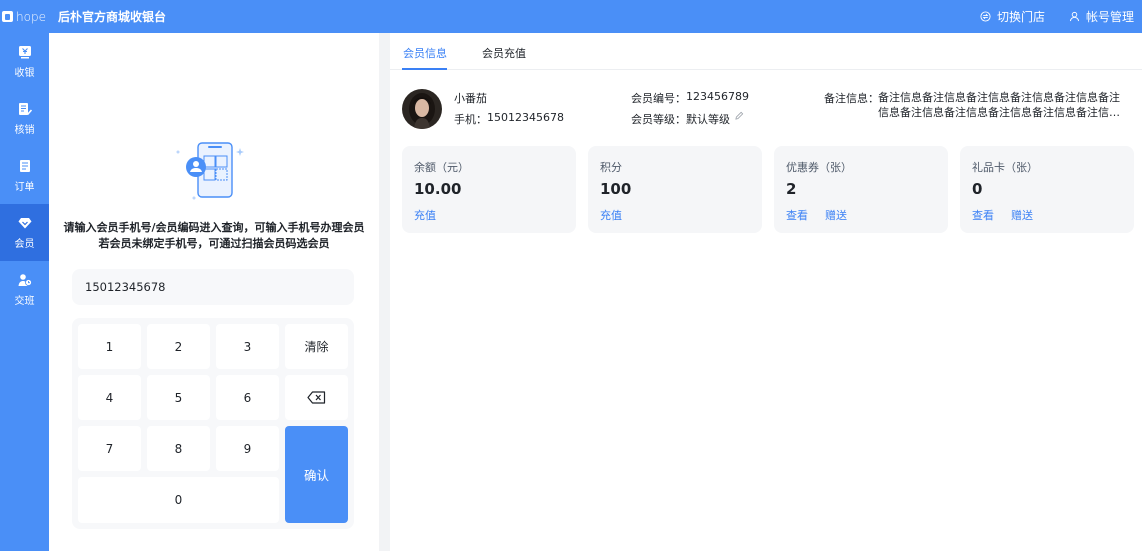  What do you see at coordinates (470, 98) in the screenshot?
I see `member-name: 小番茄` at bounding box center [470, 98].